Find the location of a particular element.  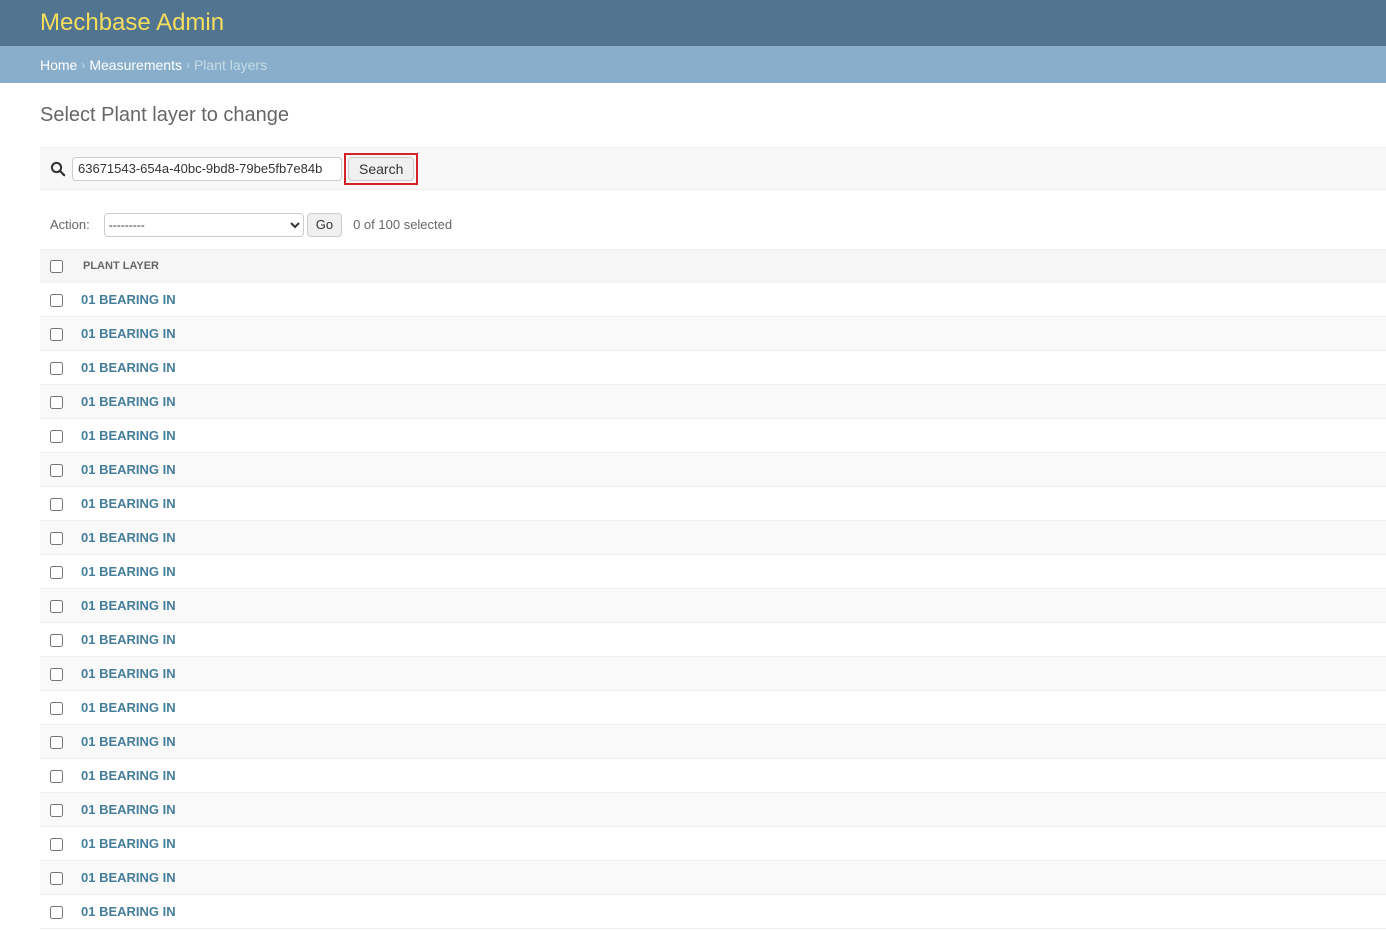

column-header-plant-layer: PLANT LAYER is located at coordinates (729, 266).